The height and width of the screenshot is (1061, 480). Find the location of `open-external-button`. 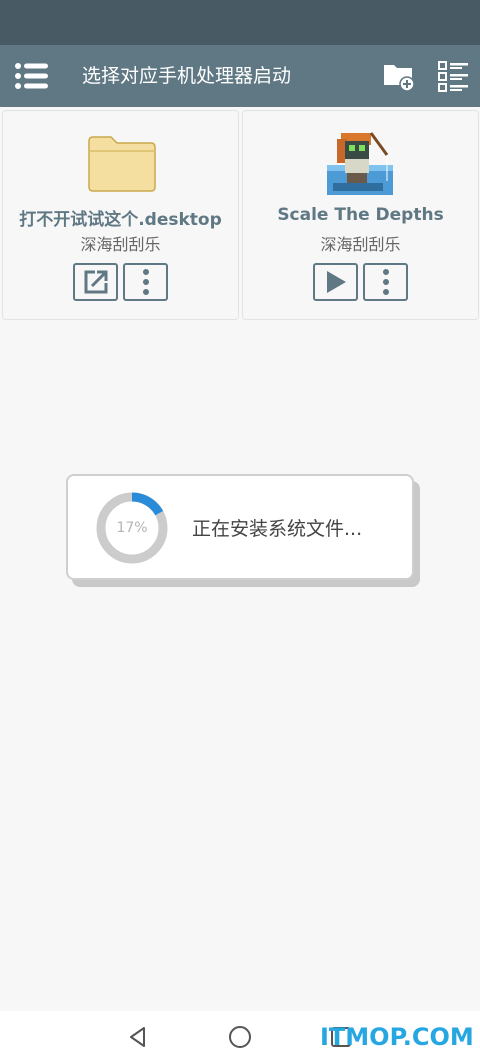

open-external-button is located at coordinates (95, 282).